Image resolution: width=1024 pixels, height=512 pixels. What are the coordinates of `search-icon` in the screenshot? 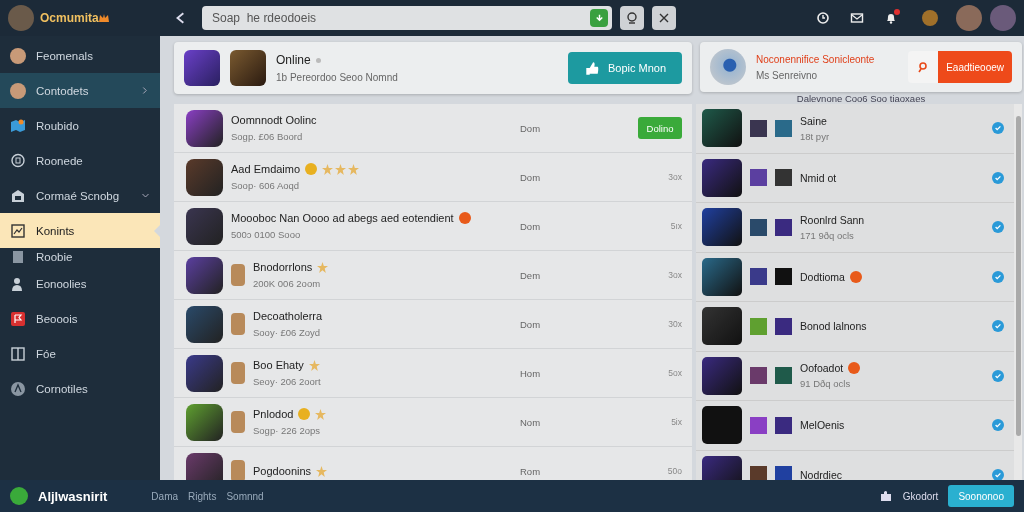 It's located at (632, 18).